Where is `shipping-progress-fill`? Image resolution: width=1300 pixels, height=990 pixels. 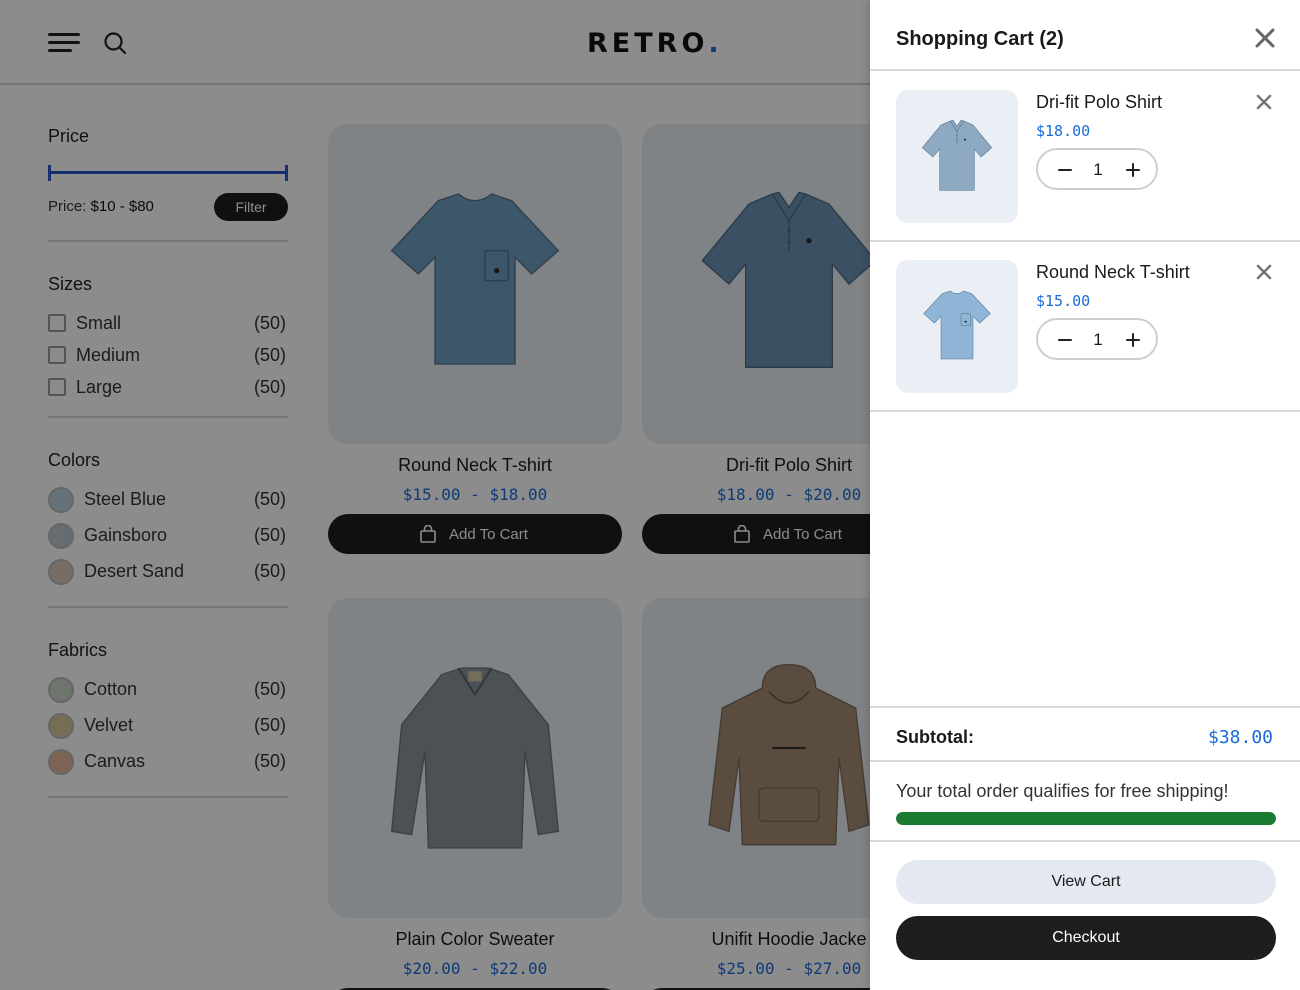
shipping-progress-fill is located at coordinates (1086, 818).